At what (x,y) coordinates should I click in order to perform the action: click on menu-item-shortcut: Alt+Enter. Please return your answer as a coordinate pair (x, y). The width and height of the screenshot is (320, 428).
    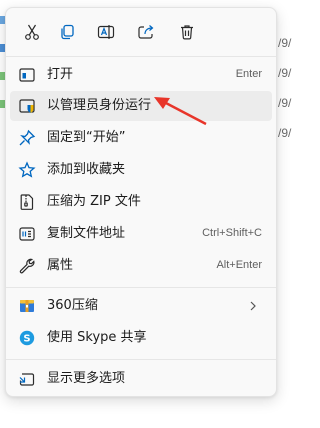
    Looking at the image, I should click on (239, 265).